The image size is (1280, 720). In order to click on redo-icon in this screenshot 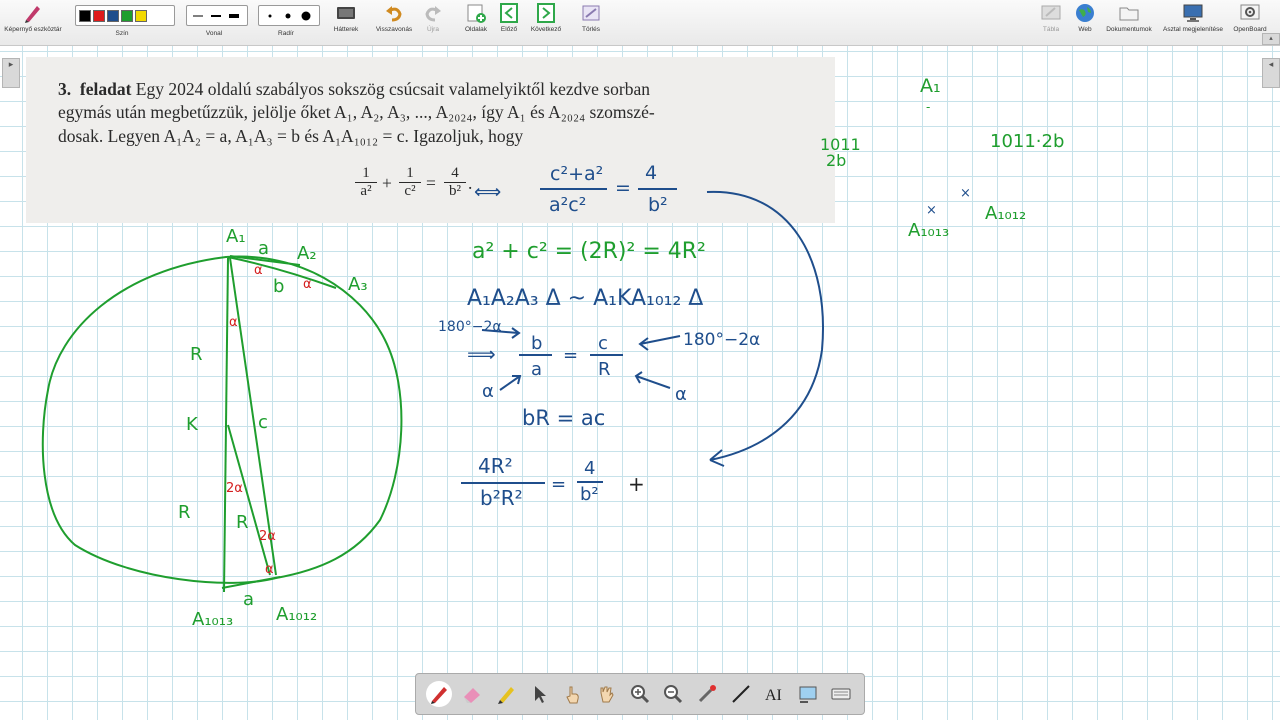, I will do `click(433, 14)`.